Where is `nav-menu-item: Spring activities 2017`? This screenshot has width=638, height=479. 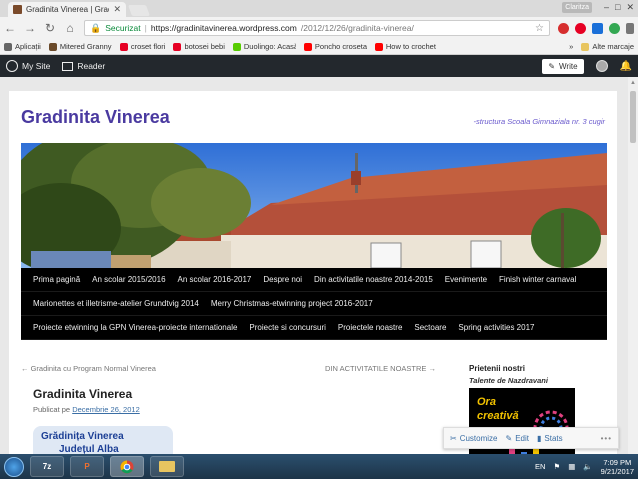 nav-menu-item: Spring activities 2017 is located at coordinates (496, 327).